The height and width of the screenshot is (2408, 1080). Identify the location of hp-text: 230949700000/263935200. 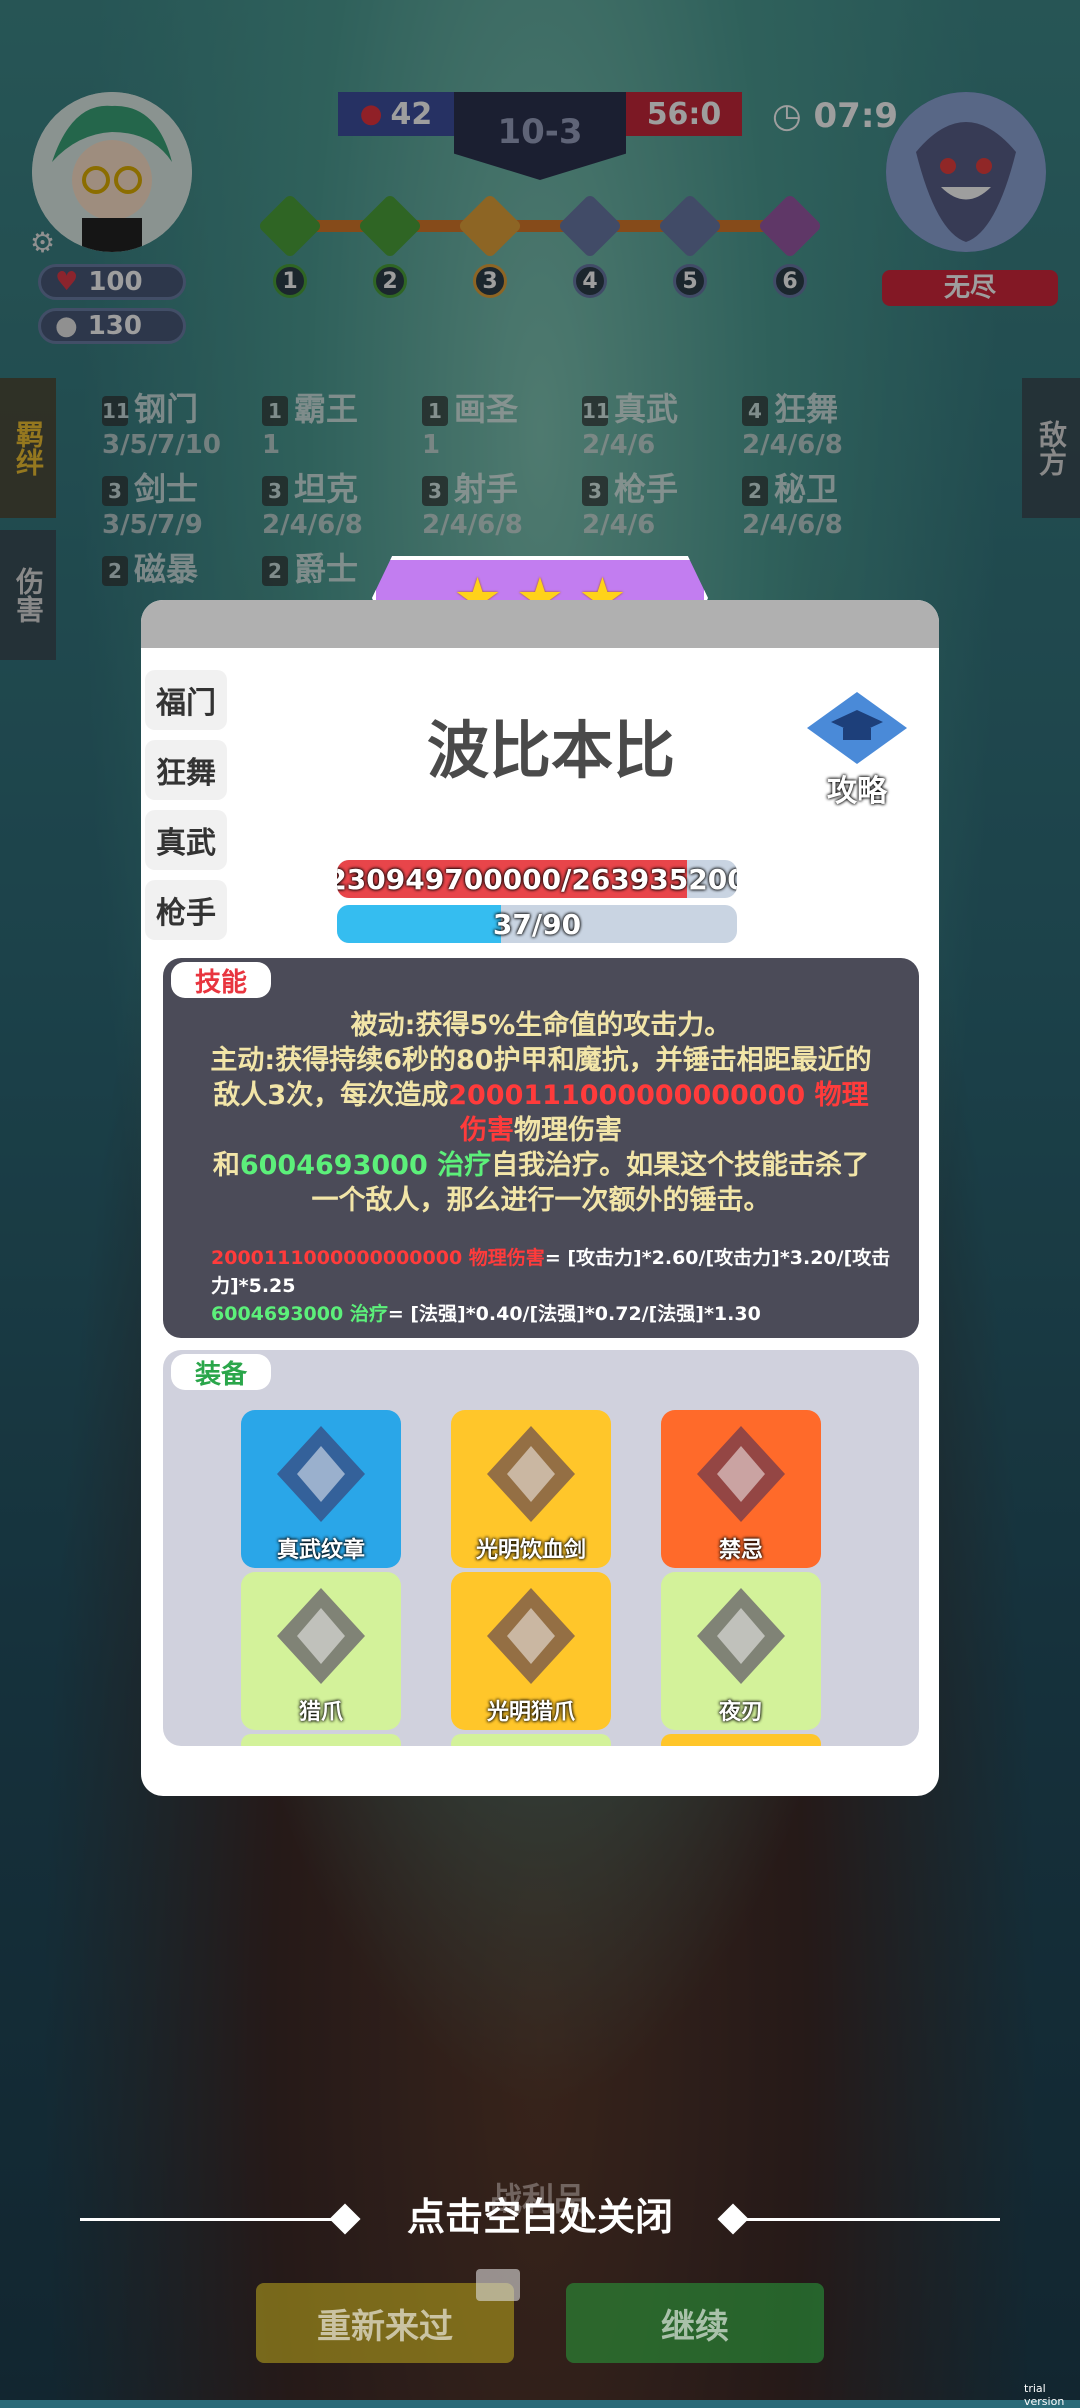
(537, 879).